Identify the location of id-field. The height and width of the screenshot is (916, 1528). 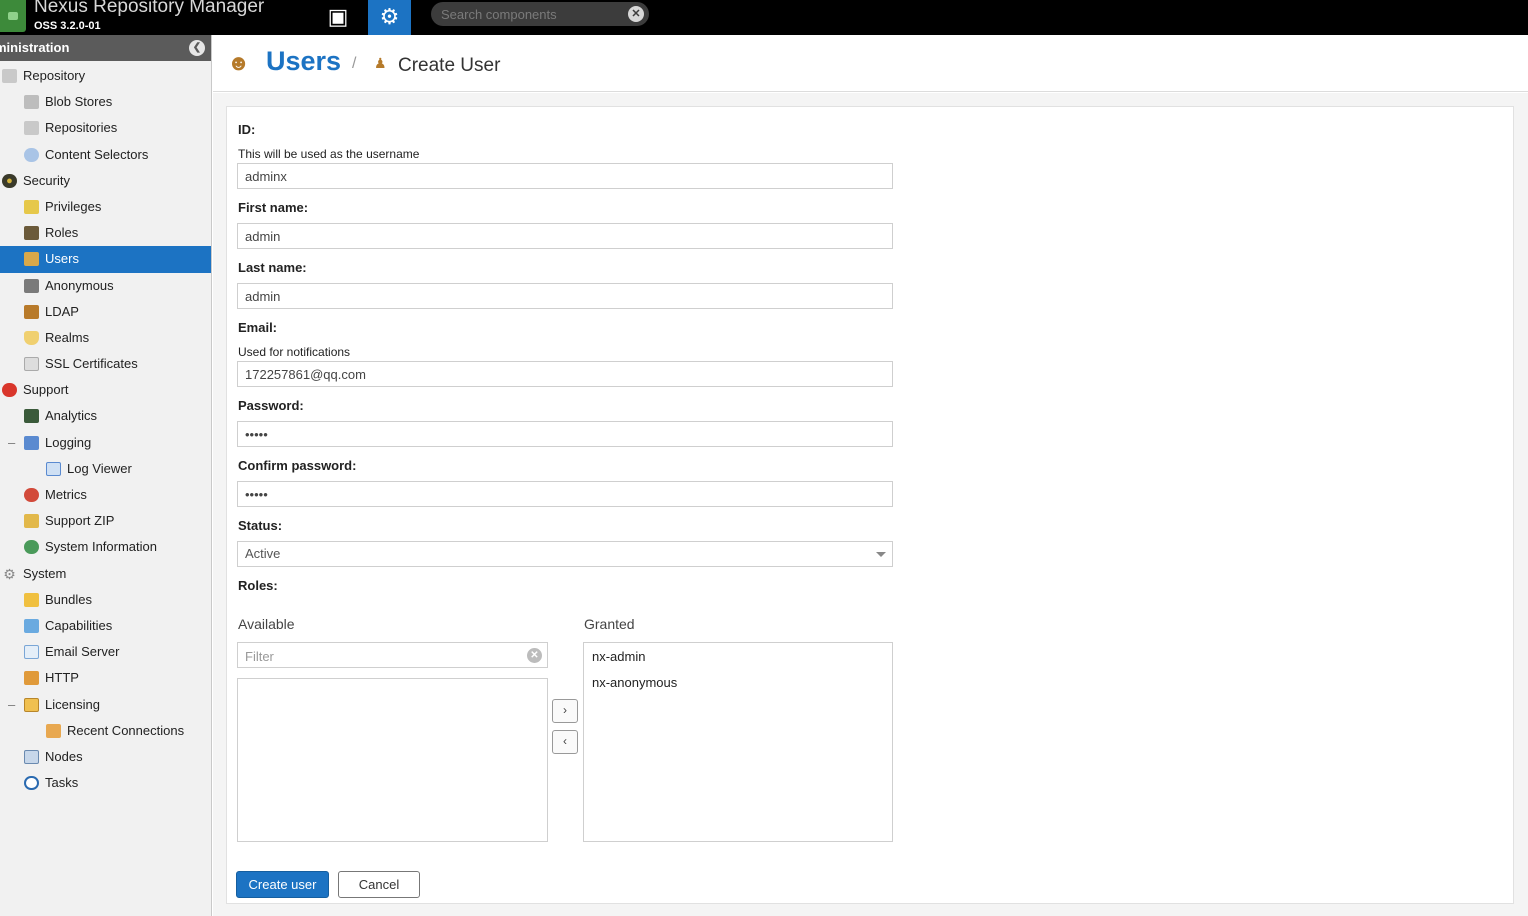
(565, 176).